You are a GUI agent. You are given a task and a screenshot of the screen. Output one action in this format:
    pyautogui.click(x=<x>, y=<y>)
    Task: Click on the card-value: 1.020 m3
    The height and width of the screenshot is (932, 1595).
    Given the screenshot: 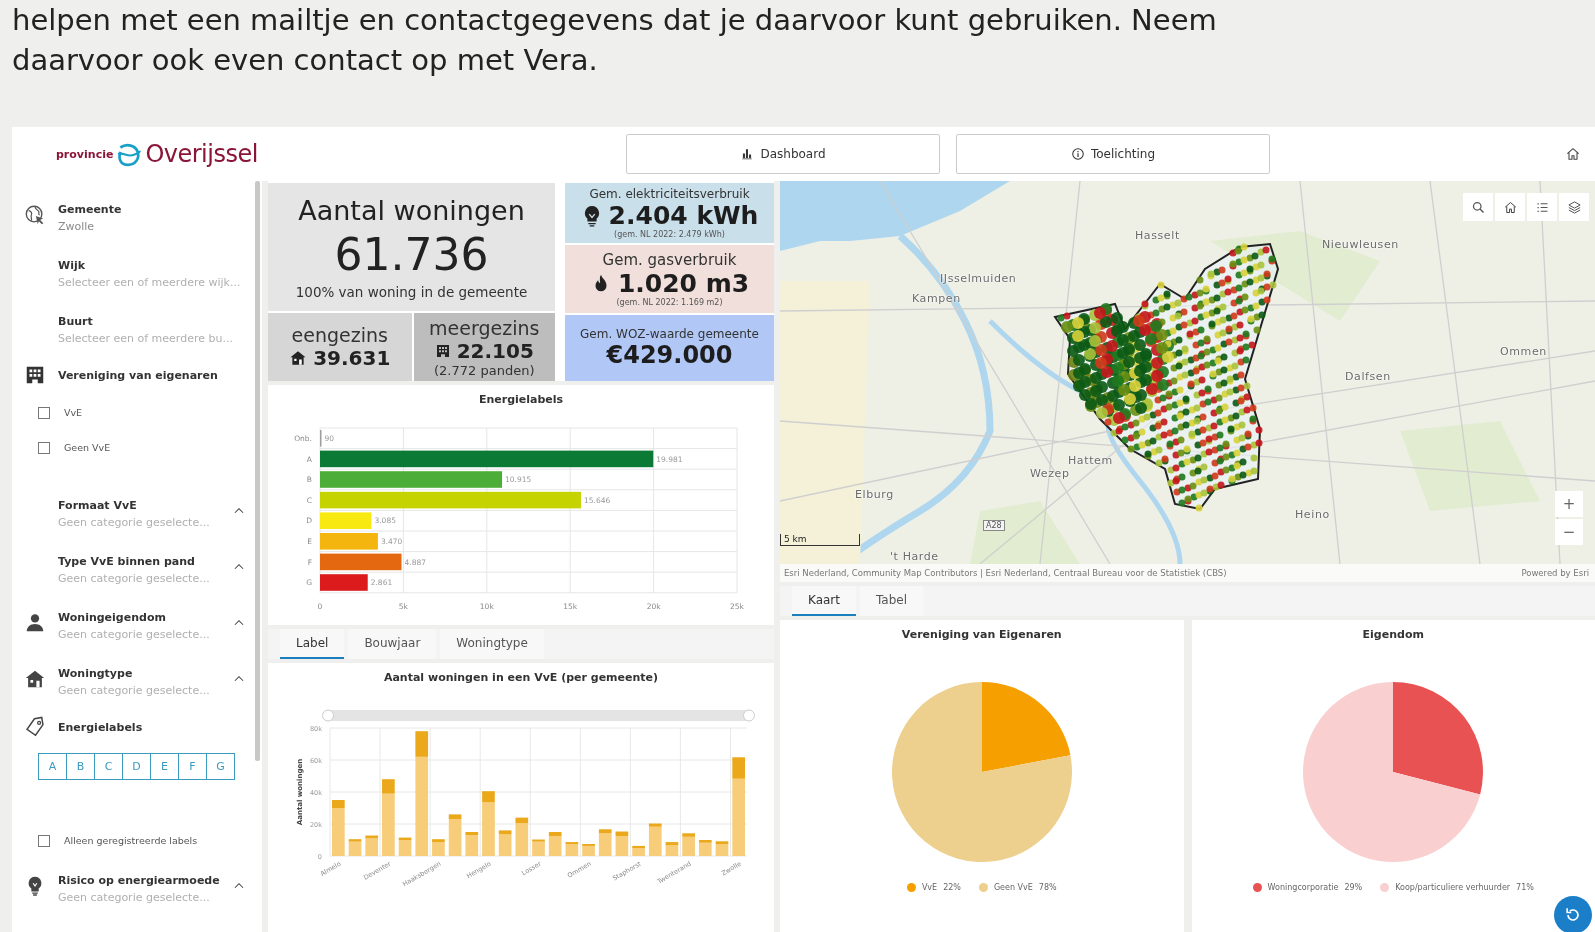 What is the action you would take?
    pyautogui.click(x=683, y=283)
    